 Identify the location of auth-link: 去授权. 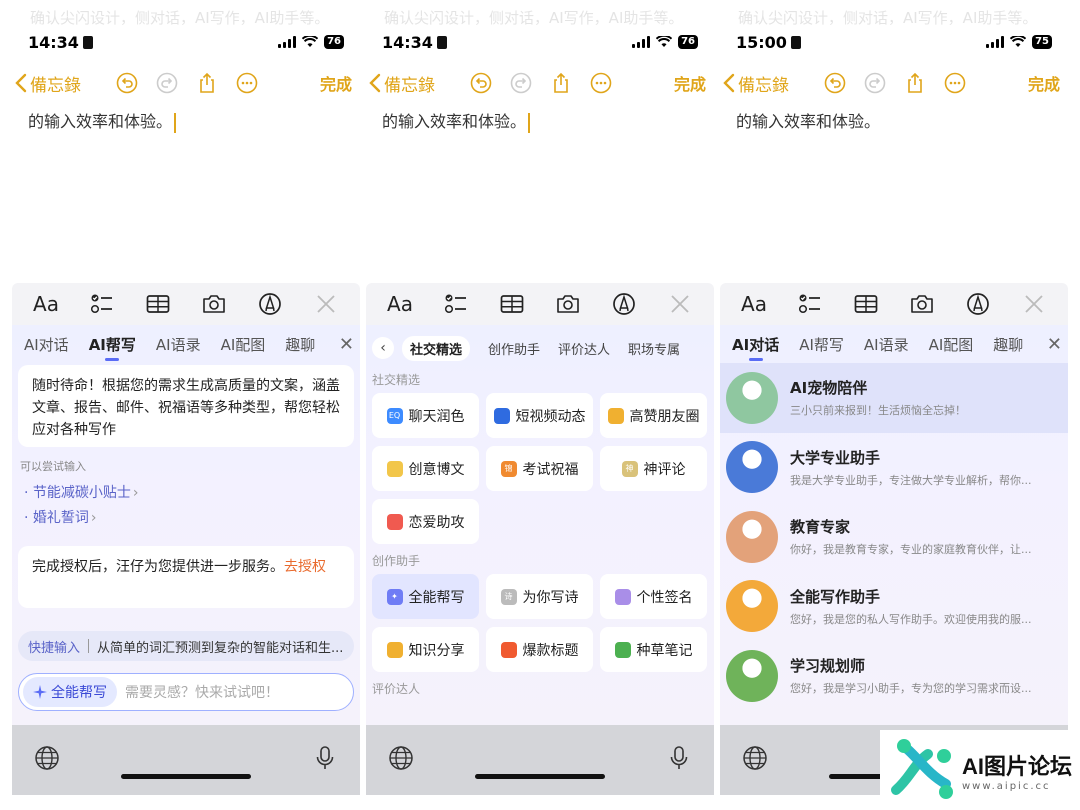
(305, 567).